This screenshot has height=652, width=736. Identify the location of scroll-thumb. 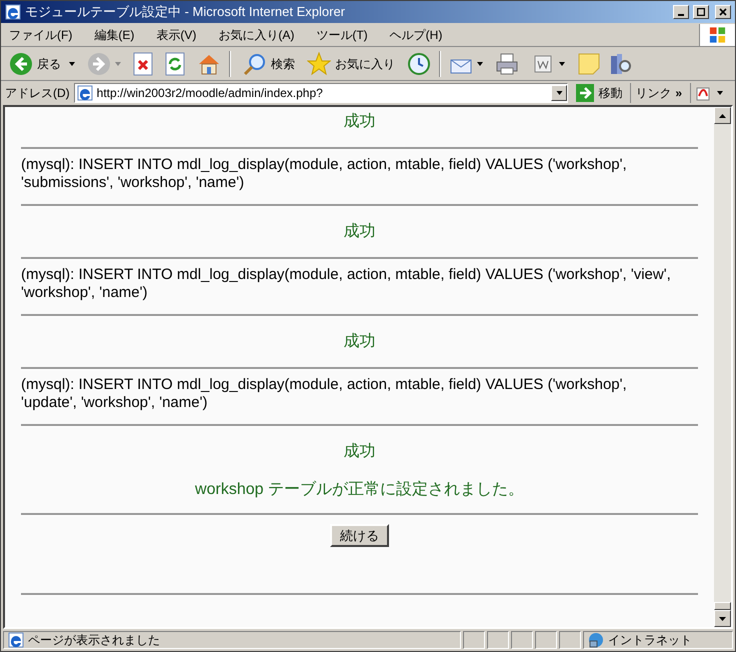
(722, 606).